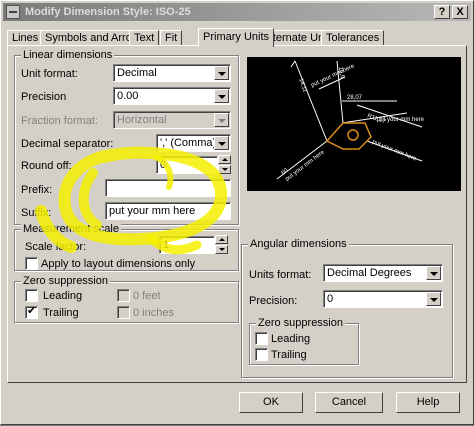  Describe the element at coordinates (172, 96) in the screenshot. I see `precision-select: 0.00` at that location.